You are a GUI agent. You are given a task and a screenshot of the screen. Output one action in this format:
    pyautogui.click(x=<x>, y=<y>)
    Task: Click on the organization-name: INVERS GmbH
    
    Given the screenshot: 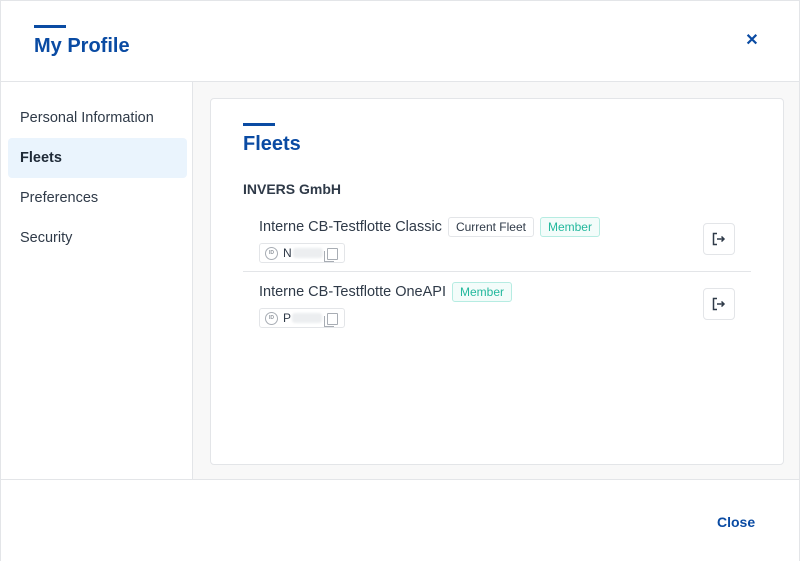 What is the action you would take?
    pyautogui.click(x=292, y=189)
    